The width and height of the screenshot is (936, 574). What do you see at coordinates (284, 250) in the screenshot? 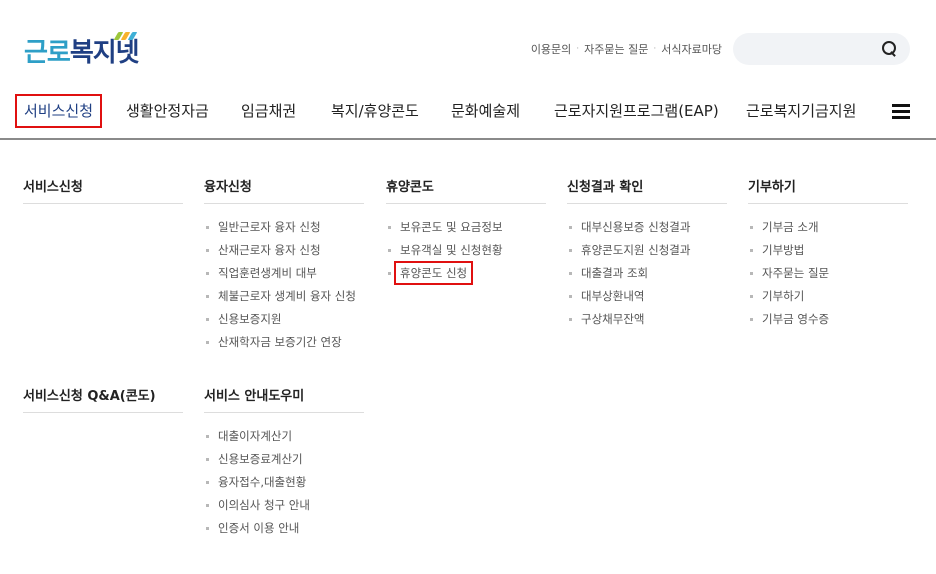
I see `menu-item: 산재근로자 융자 신청` at bounding box center [284, 250].